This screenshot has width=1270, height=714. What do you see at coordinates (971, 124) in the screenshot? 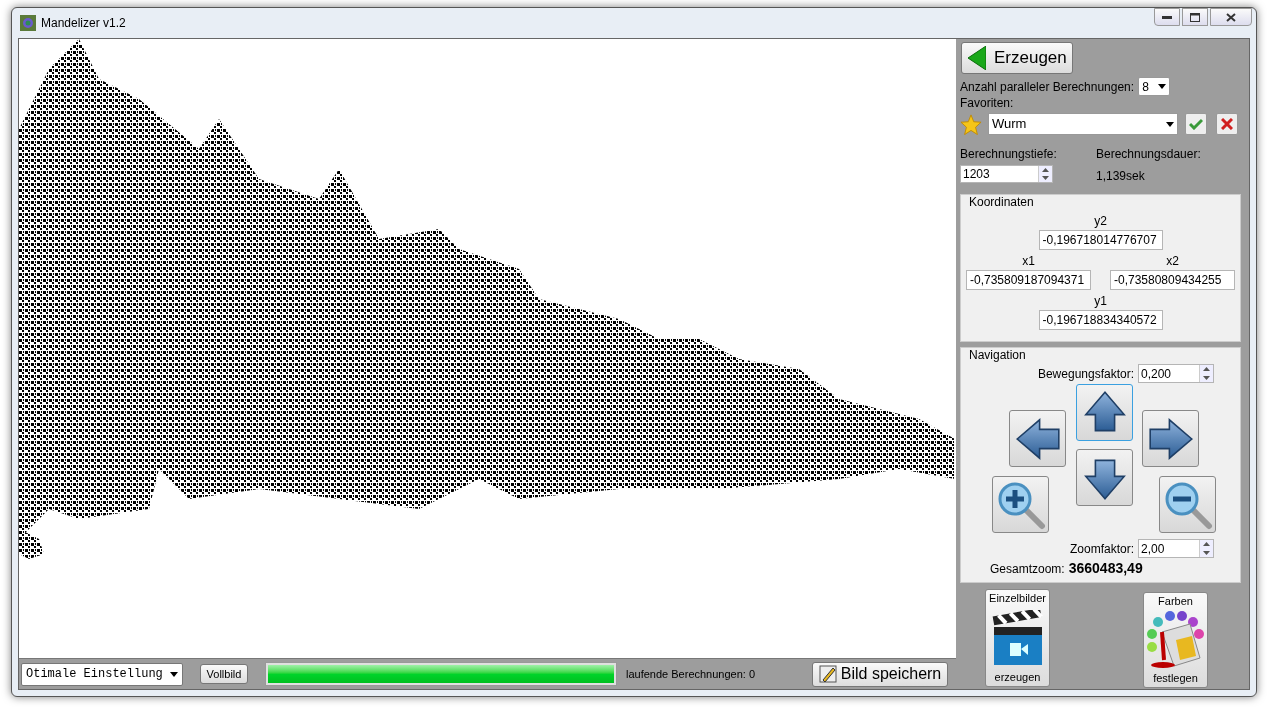
I see `star-icon` at bounding box center [971, 124].